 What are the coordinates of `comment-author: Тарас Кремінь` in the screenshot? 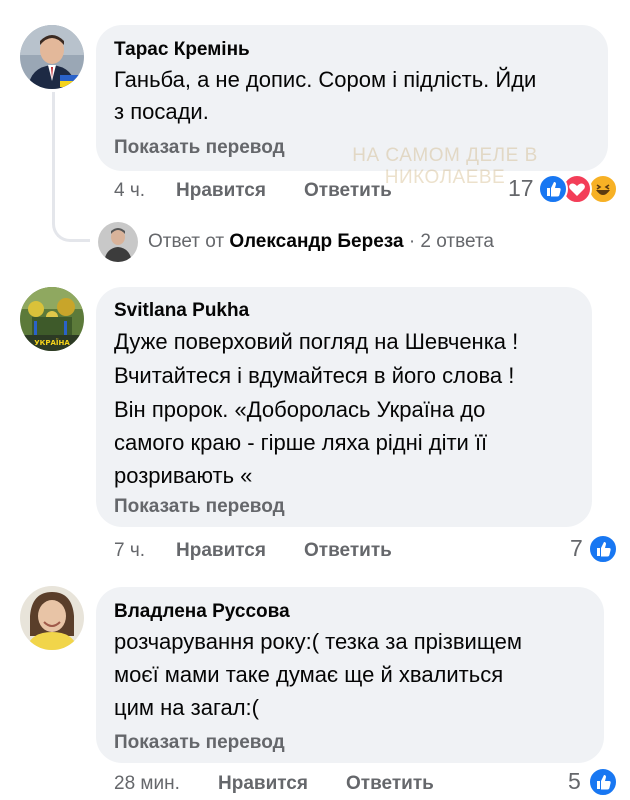 It's located at (182, 50).